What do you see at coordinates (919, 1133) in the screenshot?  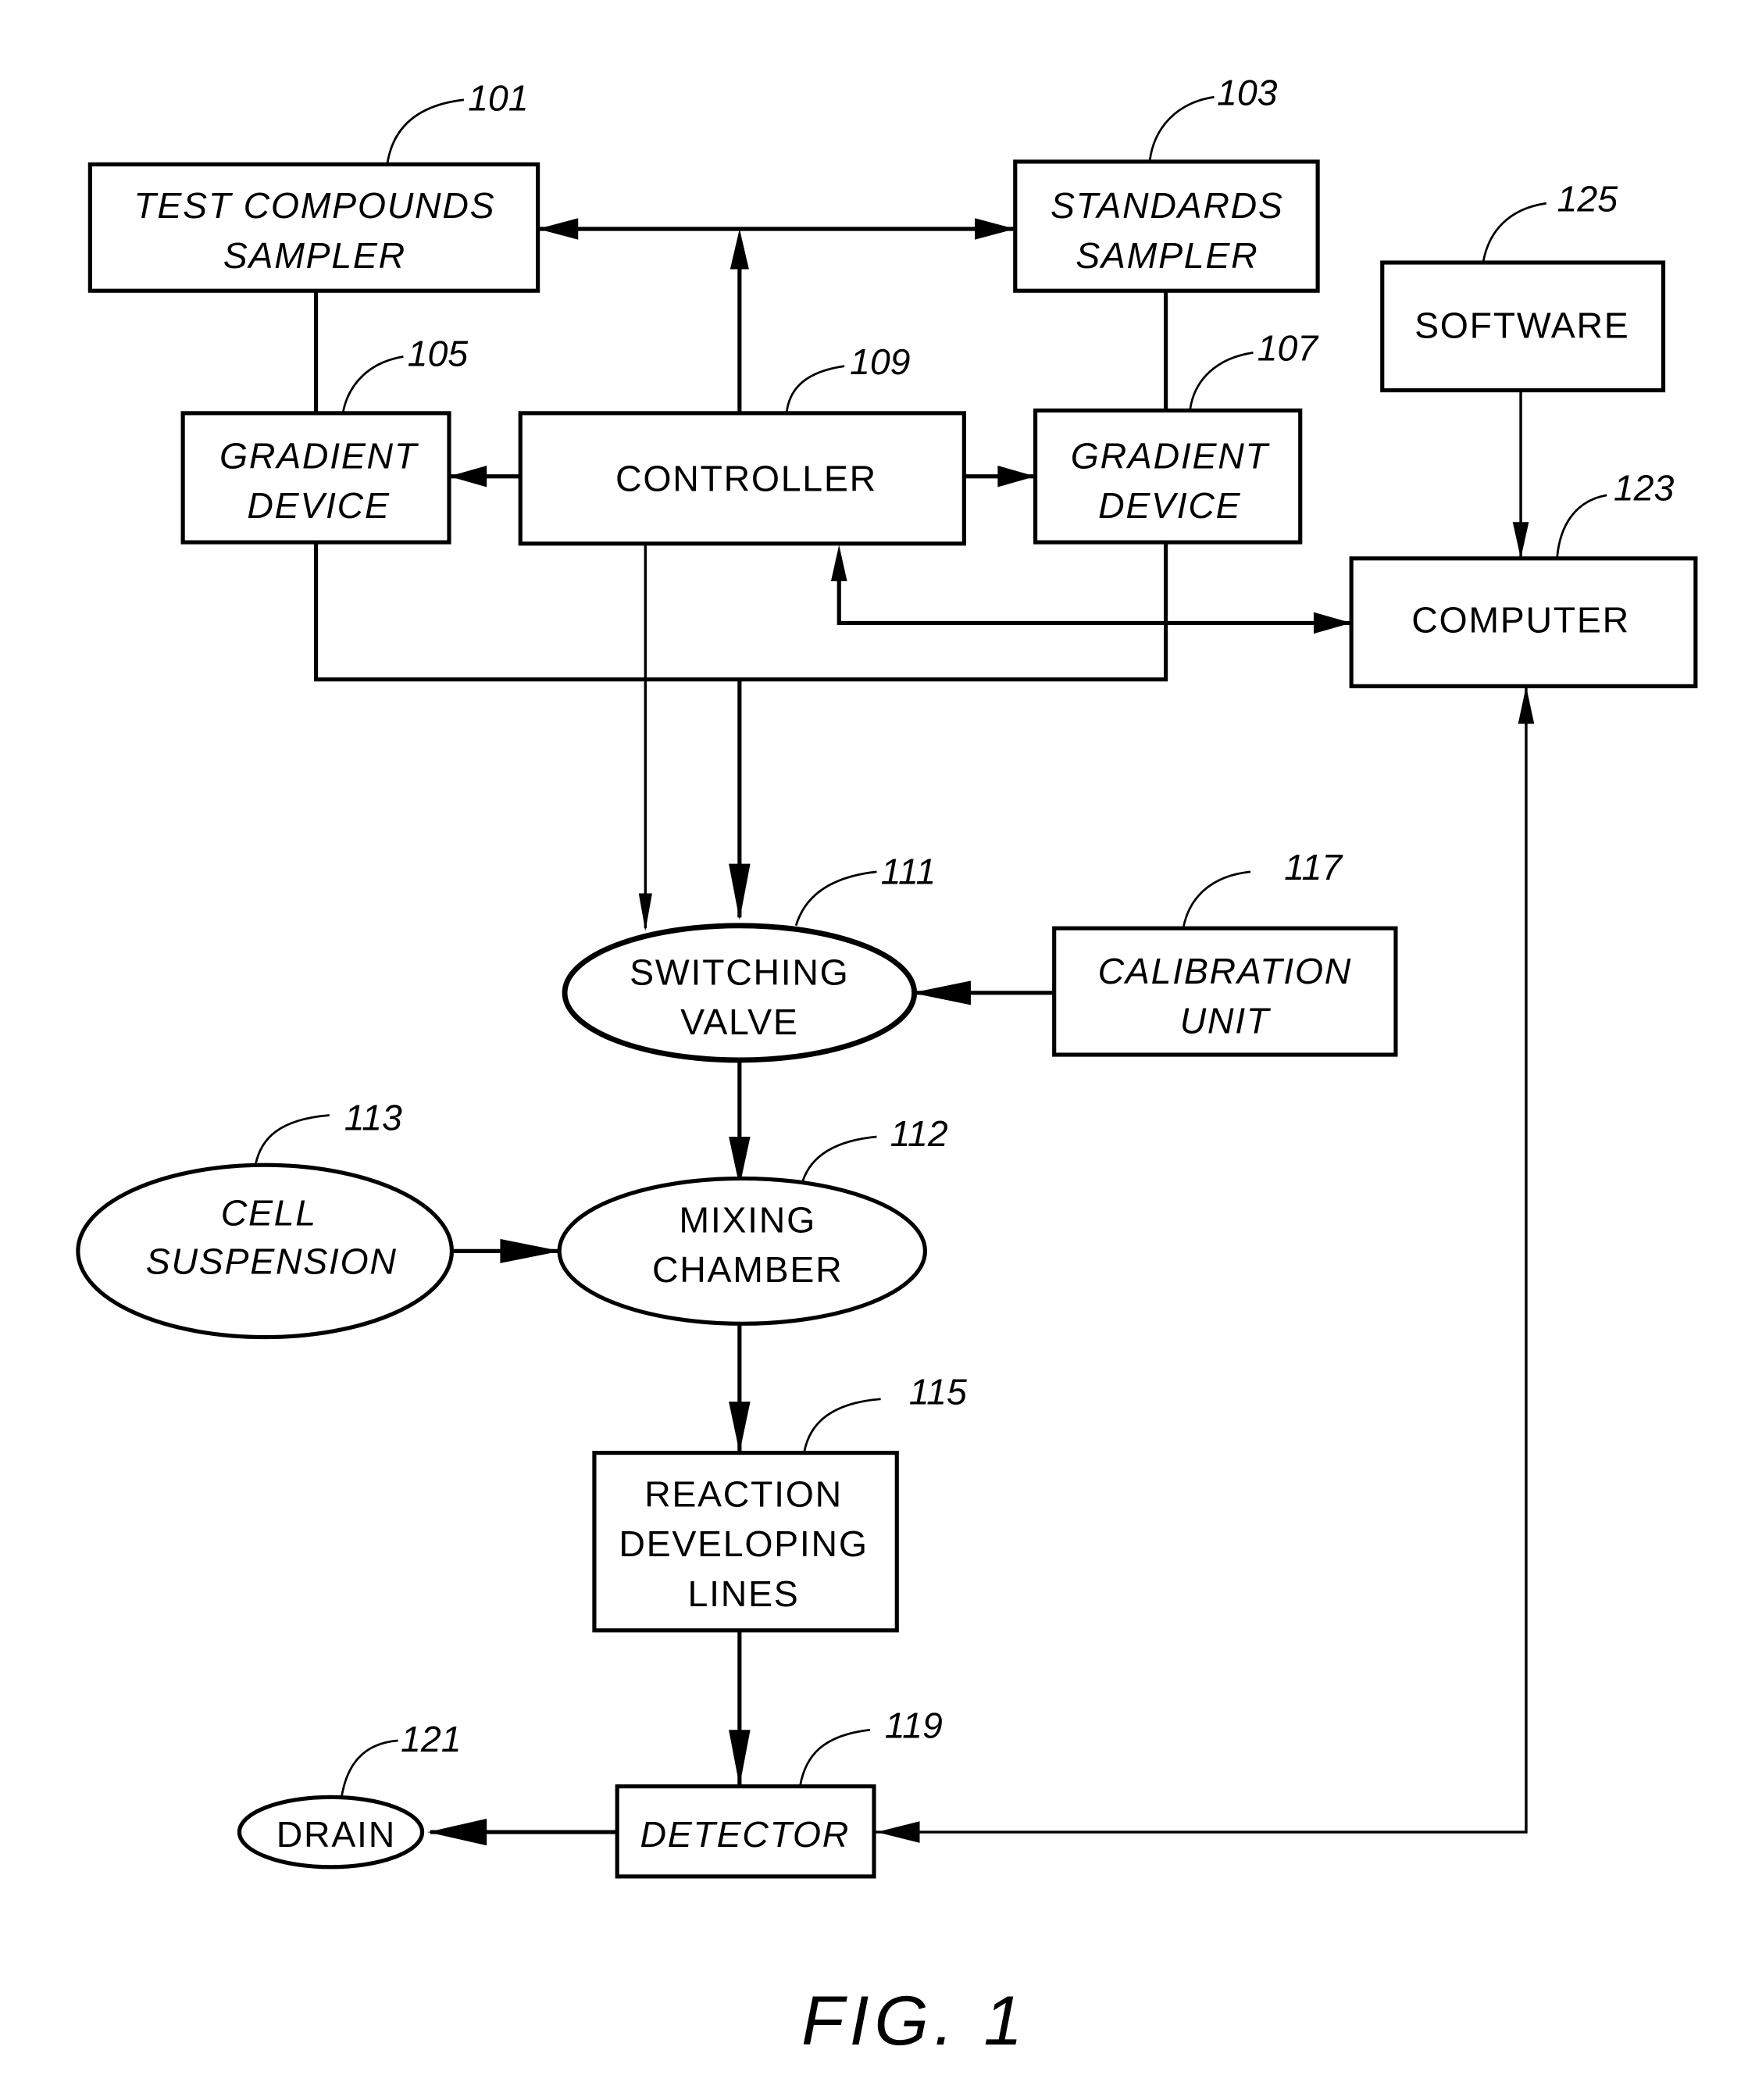 I see `ref-112: 112` at bounding box center [919, 1133].